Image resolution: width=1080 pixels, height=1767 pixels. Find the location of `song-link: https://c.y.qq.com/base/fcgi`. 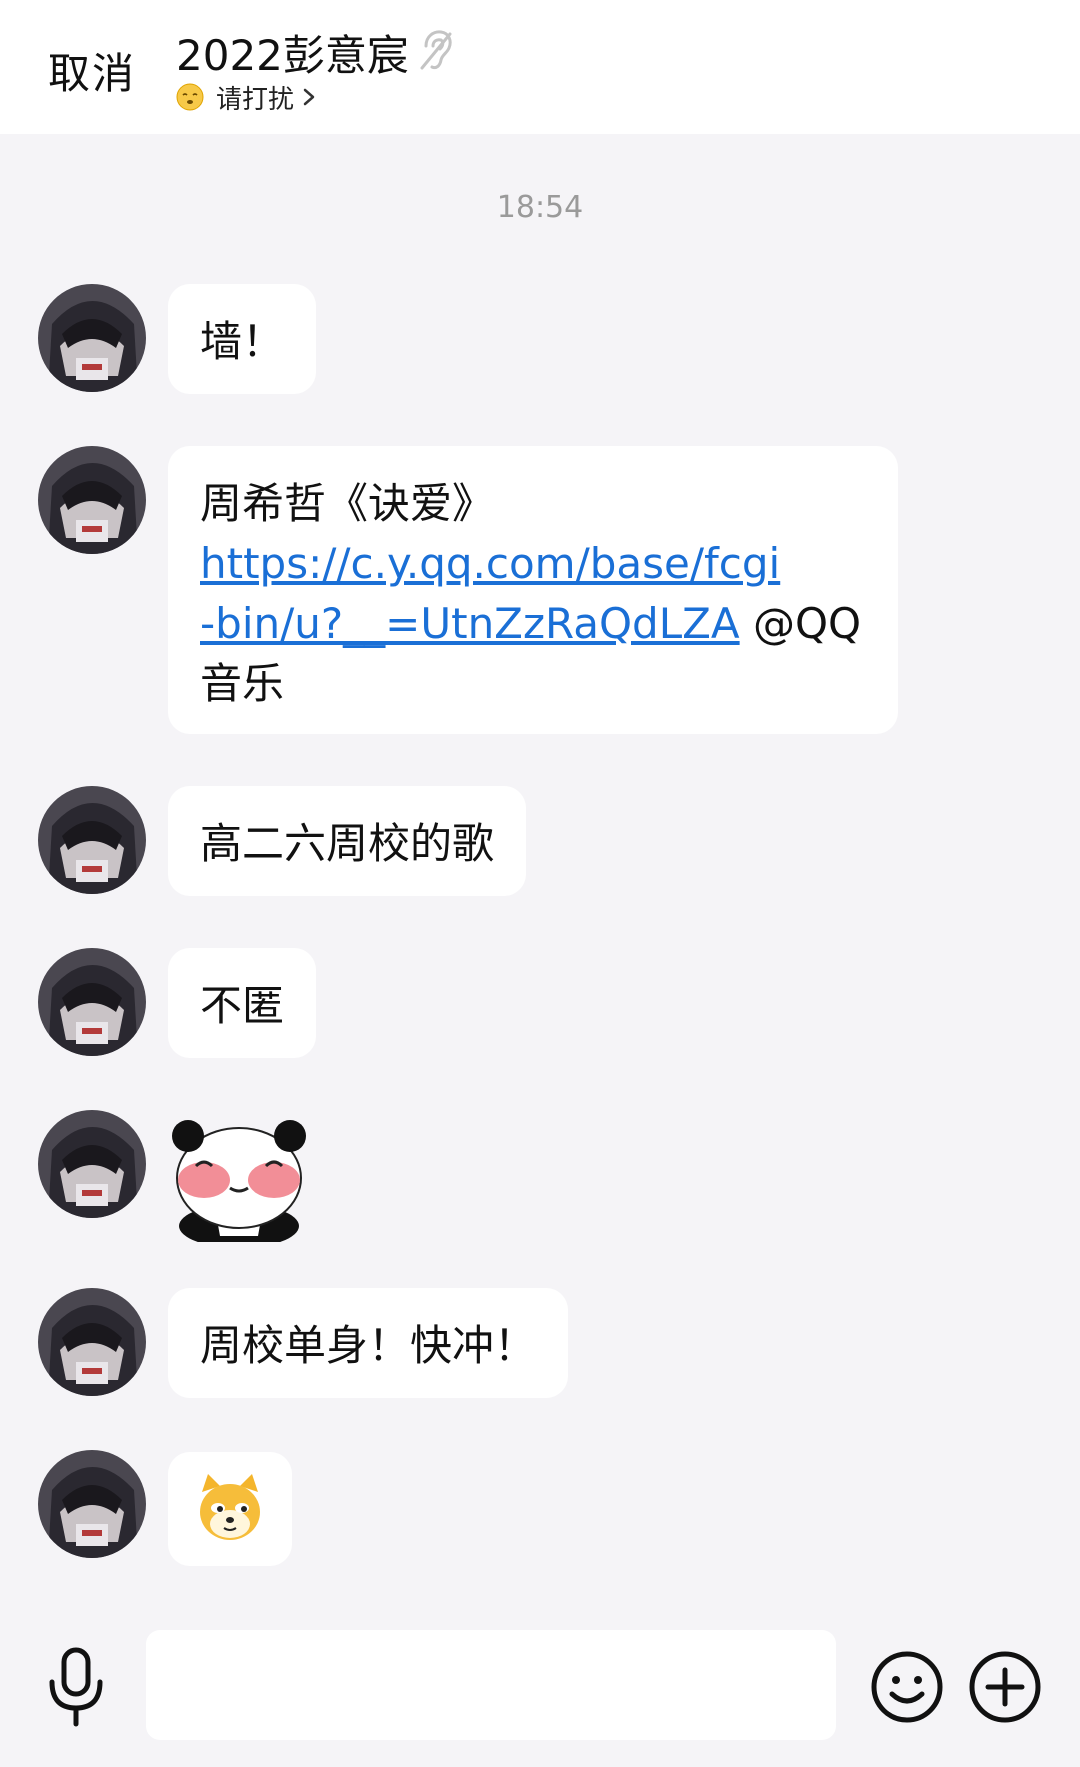

song-link: https://c.y.qq.com/base/fcgi is located at coordinates (490, 563).